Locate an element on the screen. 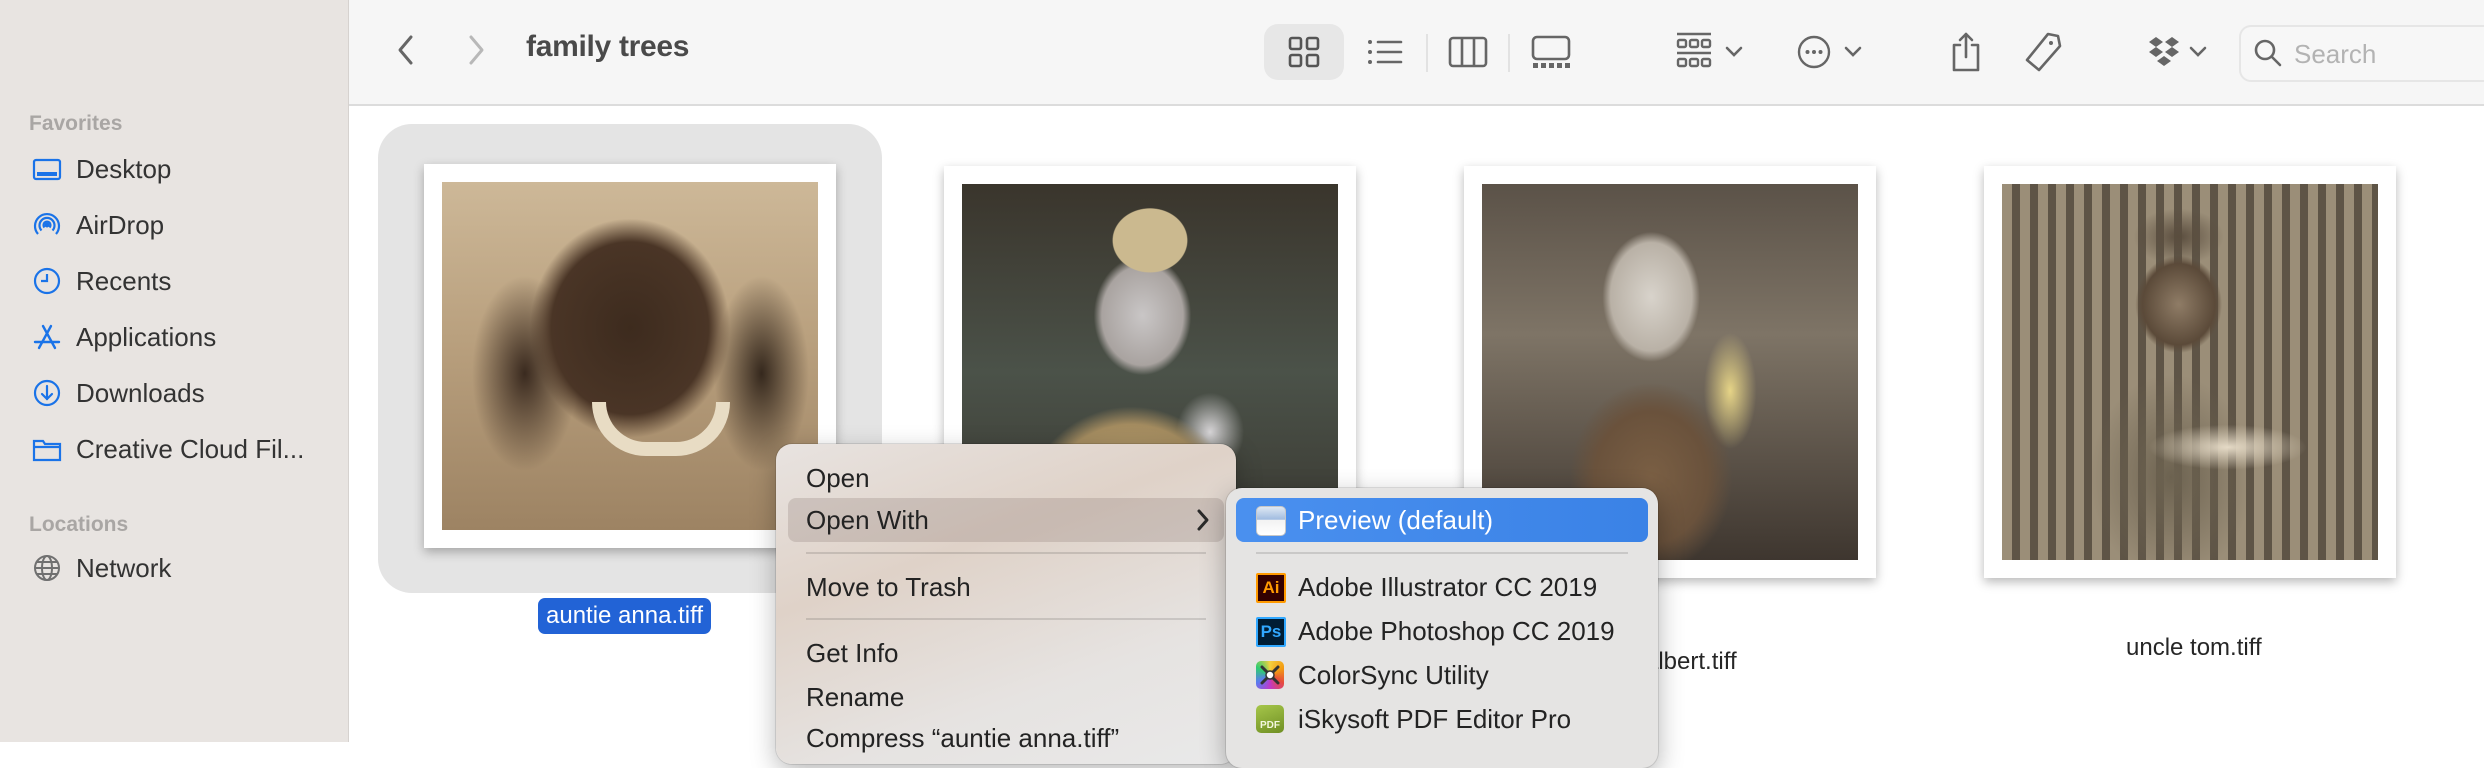 This screenshot has width=2484, height=768. applications-icon is located at coordinates (47, 337).